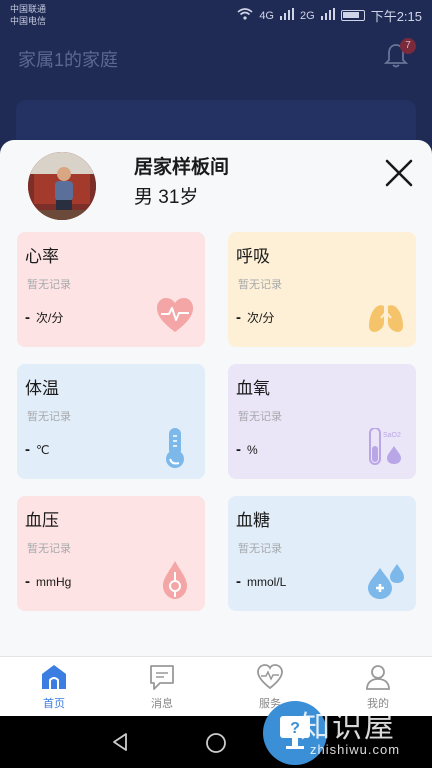  I want to click on blood-sugar-icon, so click(386, 581).